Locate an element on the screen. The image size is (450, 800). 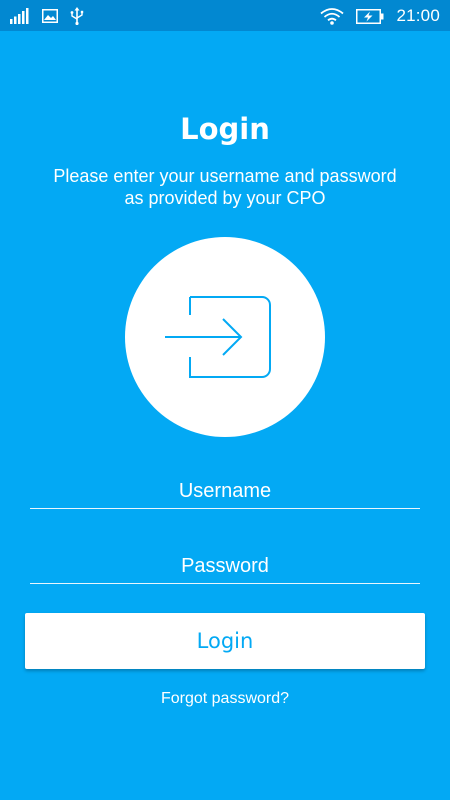
login-button: Login is located at coordinates (225, 641).